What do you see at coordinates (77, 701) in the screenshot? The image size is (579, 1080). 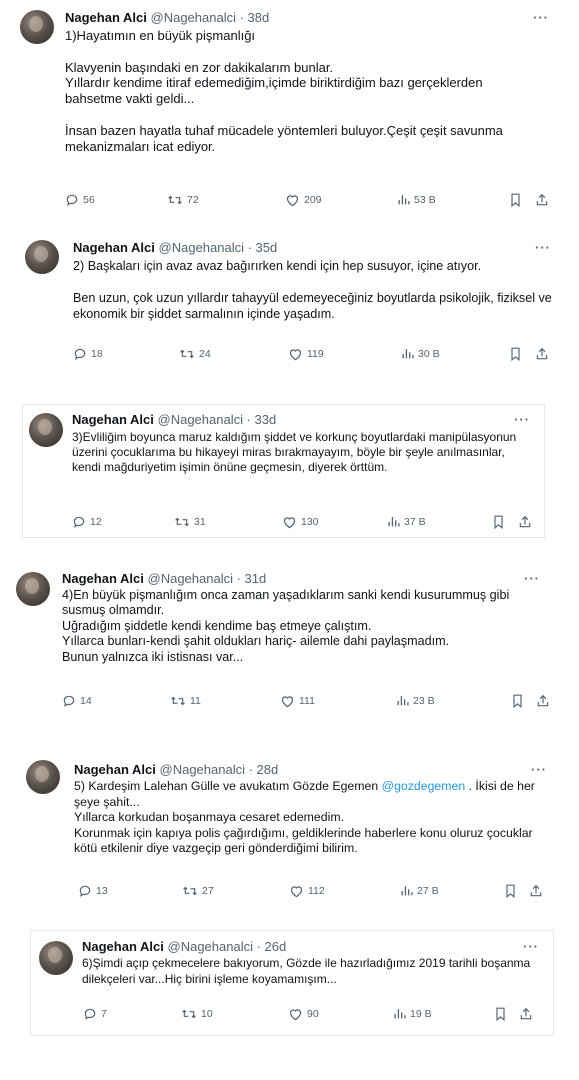 I see `reply-button: 14` at bounding box center [77, 701].